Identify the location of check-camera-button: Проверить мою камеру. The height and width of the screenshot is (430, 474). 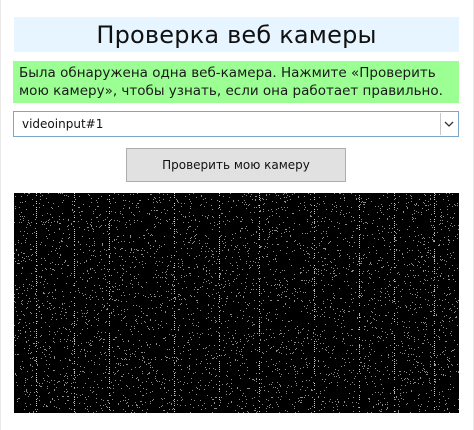
(236, 165).